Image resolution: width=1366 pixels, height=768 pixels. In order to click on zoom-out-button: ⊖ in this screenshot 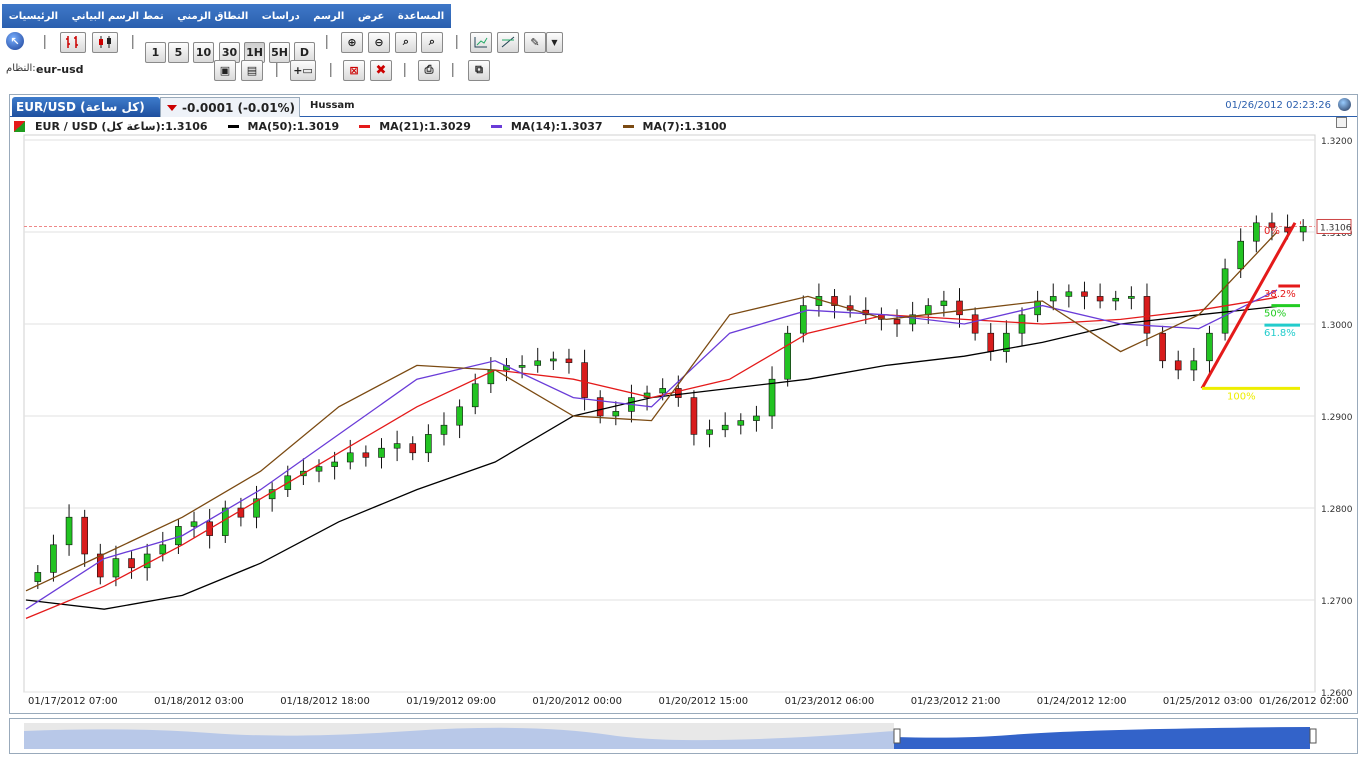, I will do `click(379, 42)`.